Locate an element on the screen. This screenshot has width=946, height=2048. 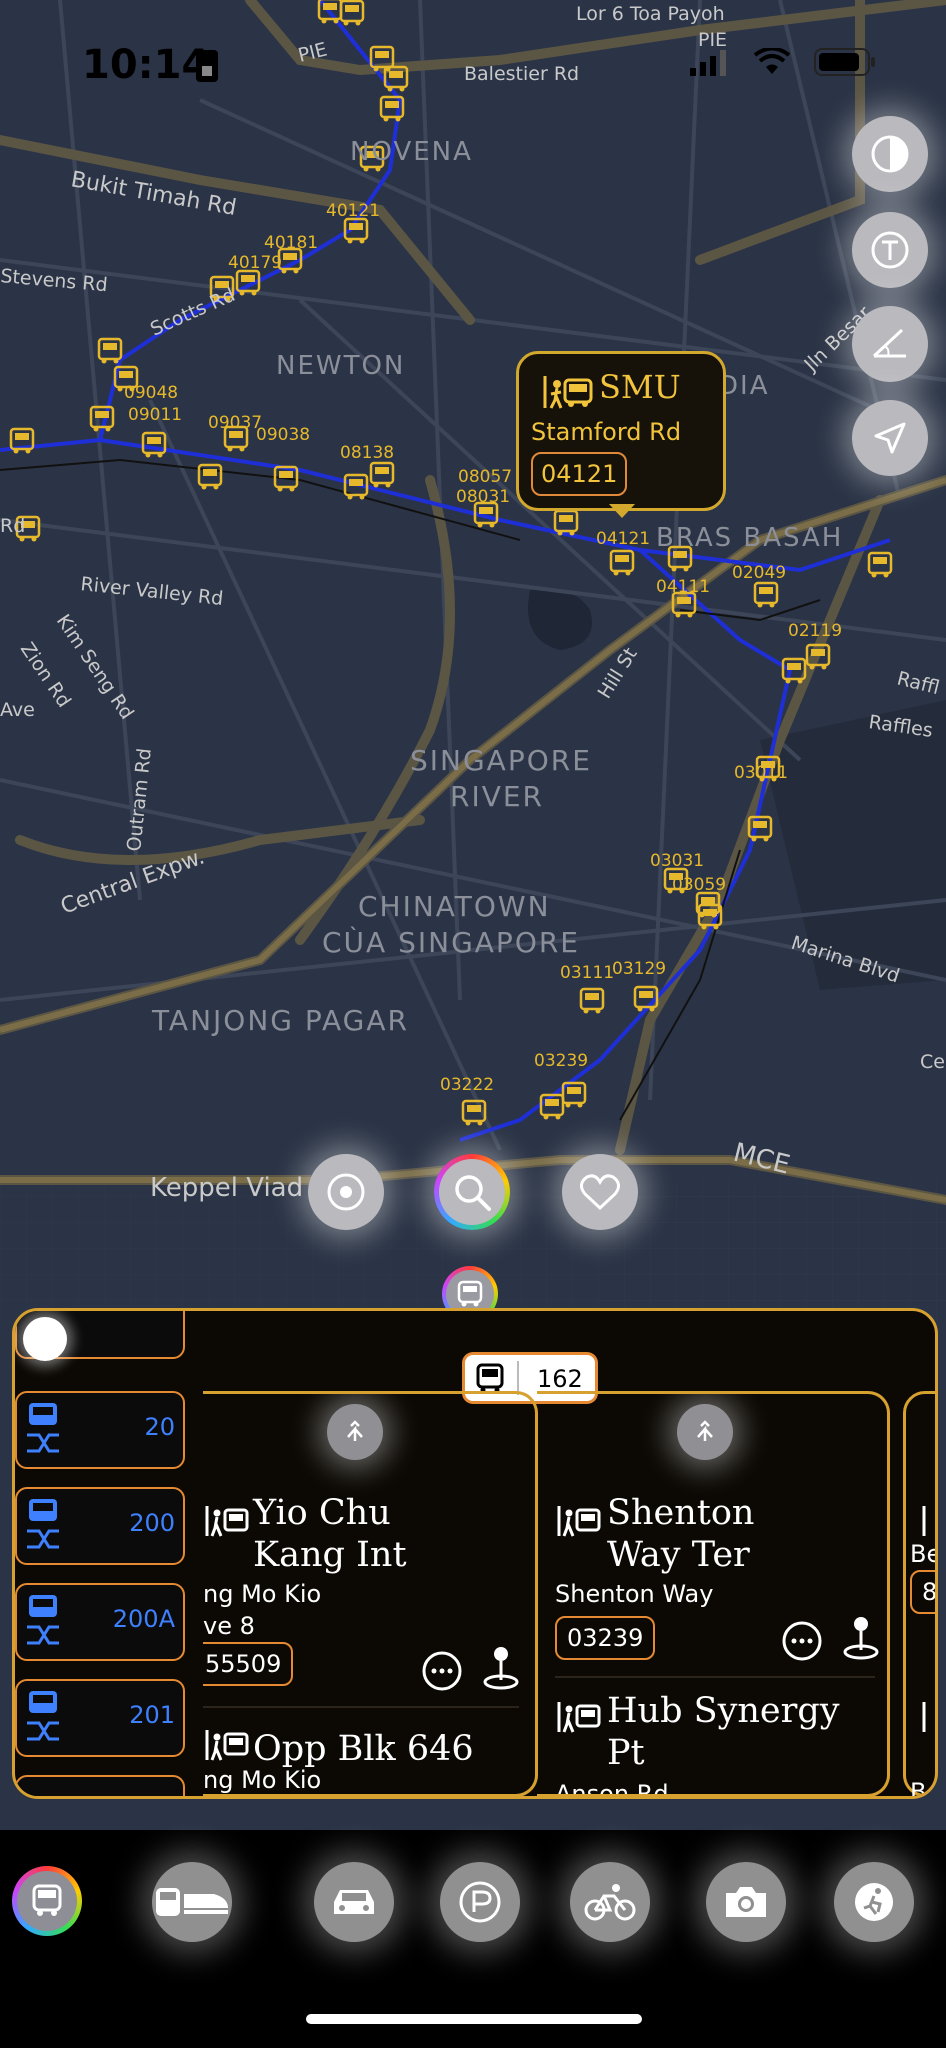
stop-name: Yio Chu Kang Int is located at coordinates (330, 1534).